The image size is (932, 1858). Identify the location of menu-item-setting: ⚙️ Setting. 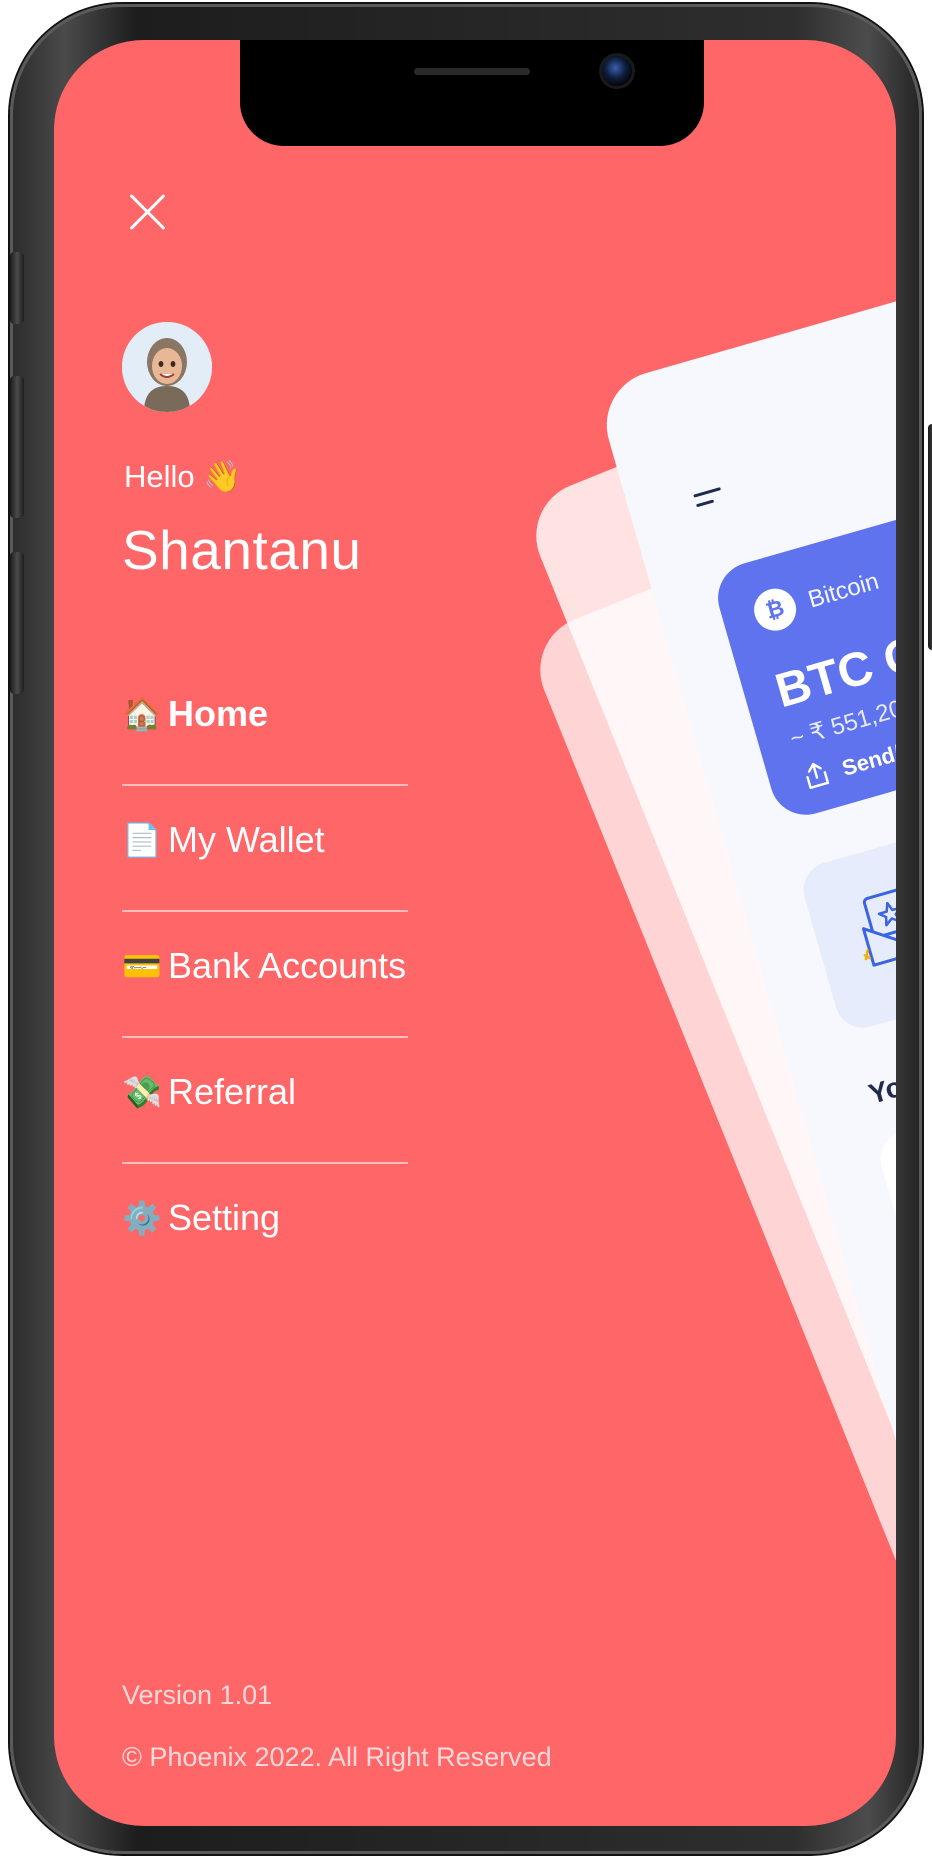
(272, 1227).